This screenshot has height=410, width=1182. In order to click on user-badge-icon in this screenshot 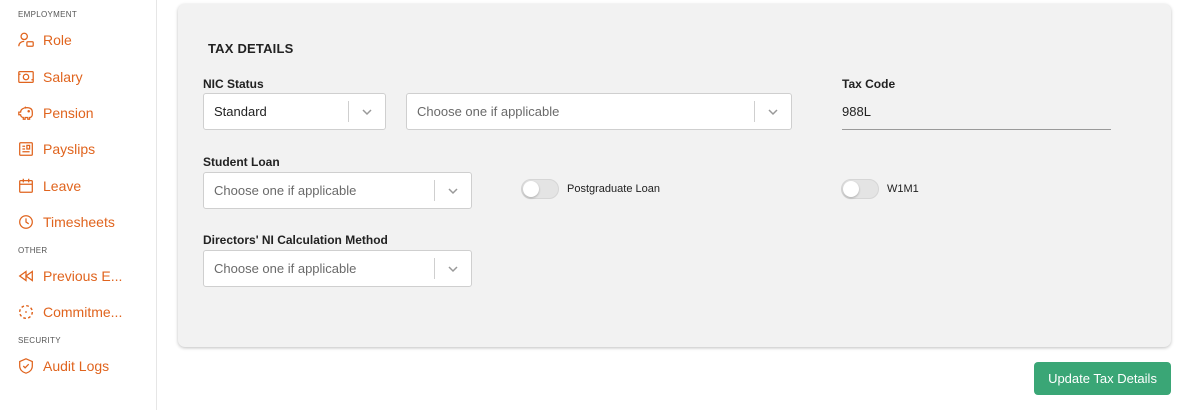, I will do `click(26, 40)`.